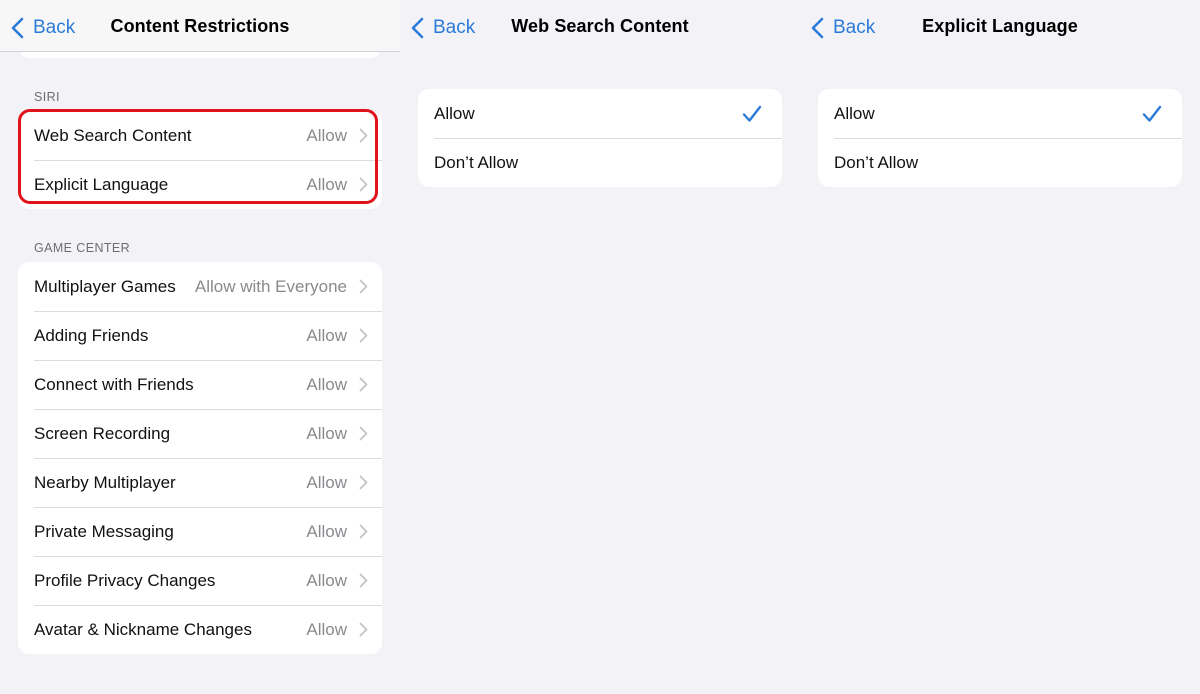 The height and width of the screenshot is (694, 1200). What do you see at coordinates (47, 97) in the screenshot?
I see `section-header-siri: SIRI` at bounding box center [47, 97].